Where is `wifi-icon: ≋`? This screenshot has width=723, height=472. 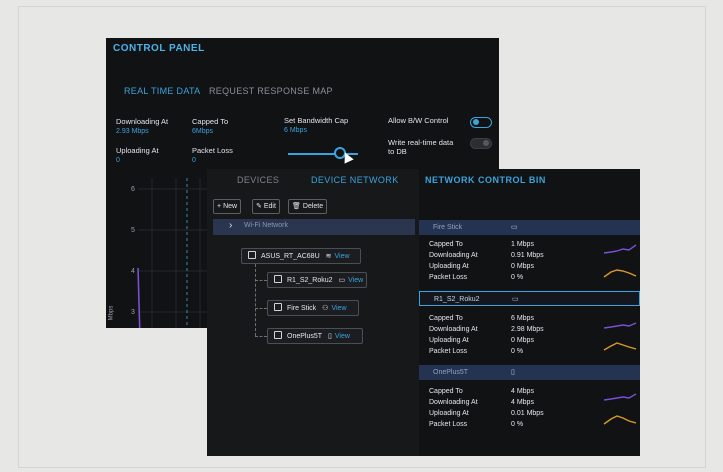
wifi-icon: ≋ is located at coordinates (328, 256).